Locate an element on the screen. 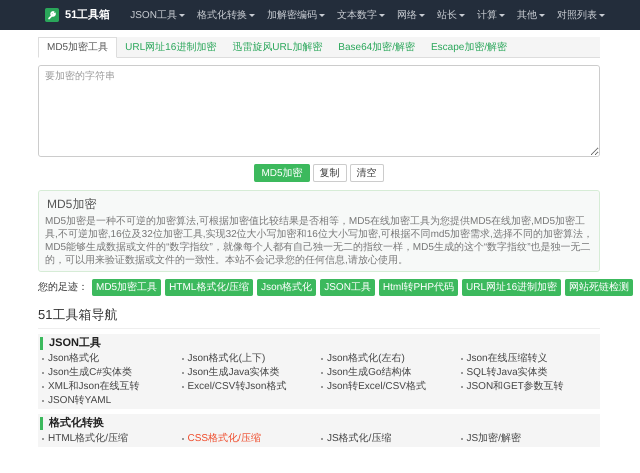 This screenshot has height=473, width=640. tab: MD5加密工具 is located at coordinates (78, 47).